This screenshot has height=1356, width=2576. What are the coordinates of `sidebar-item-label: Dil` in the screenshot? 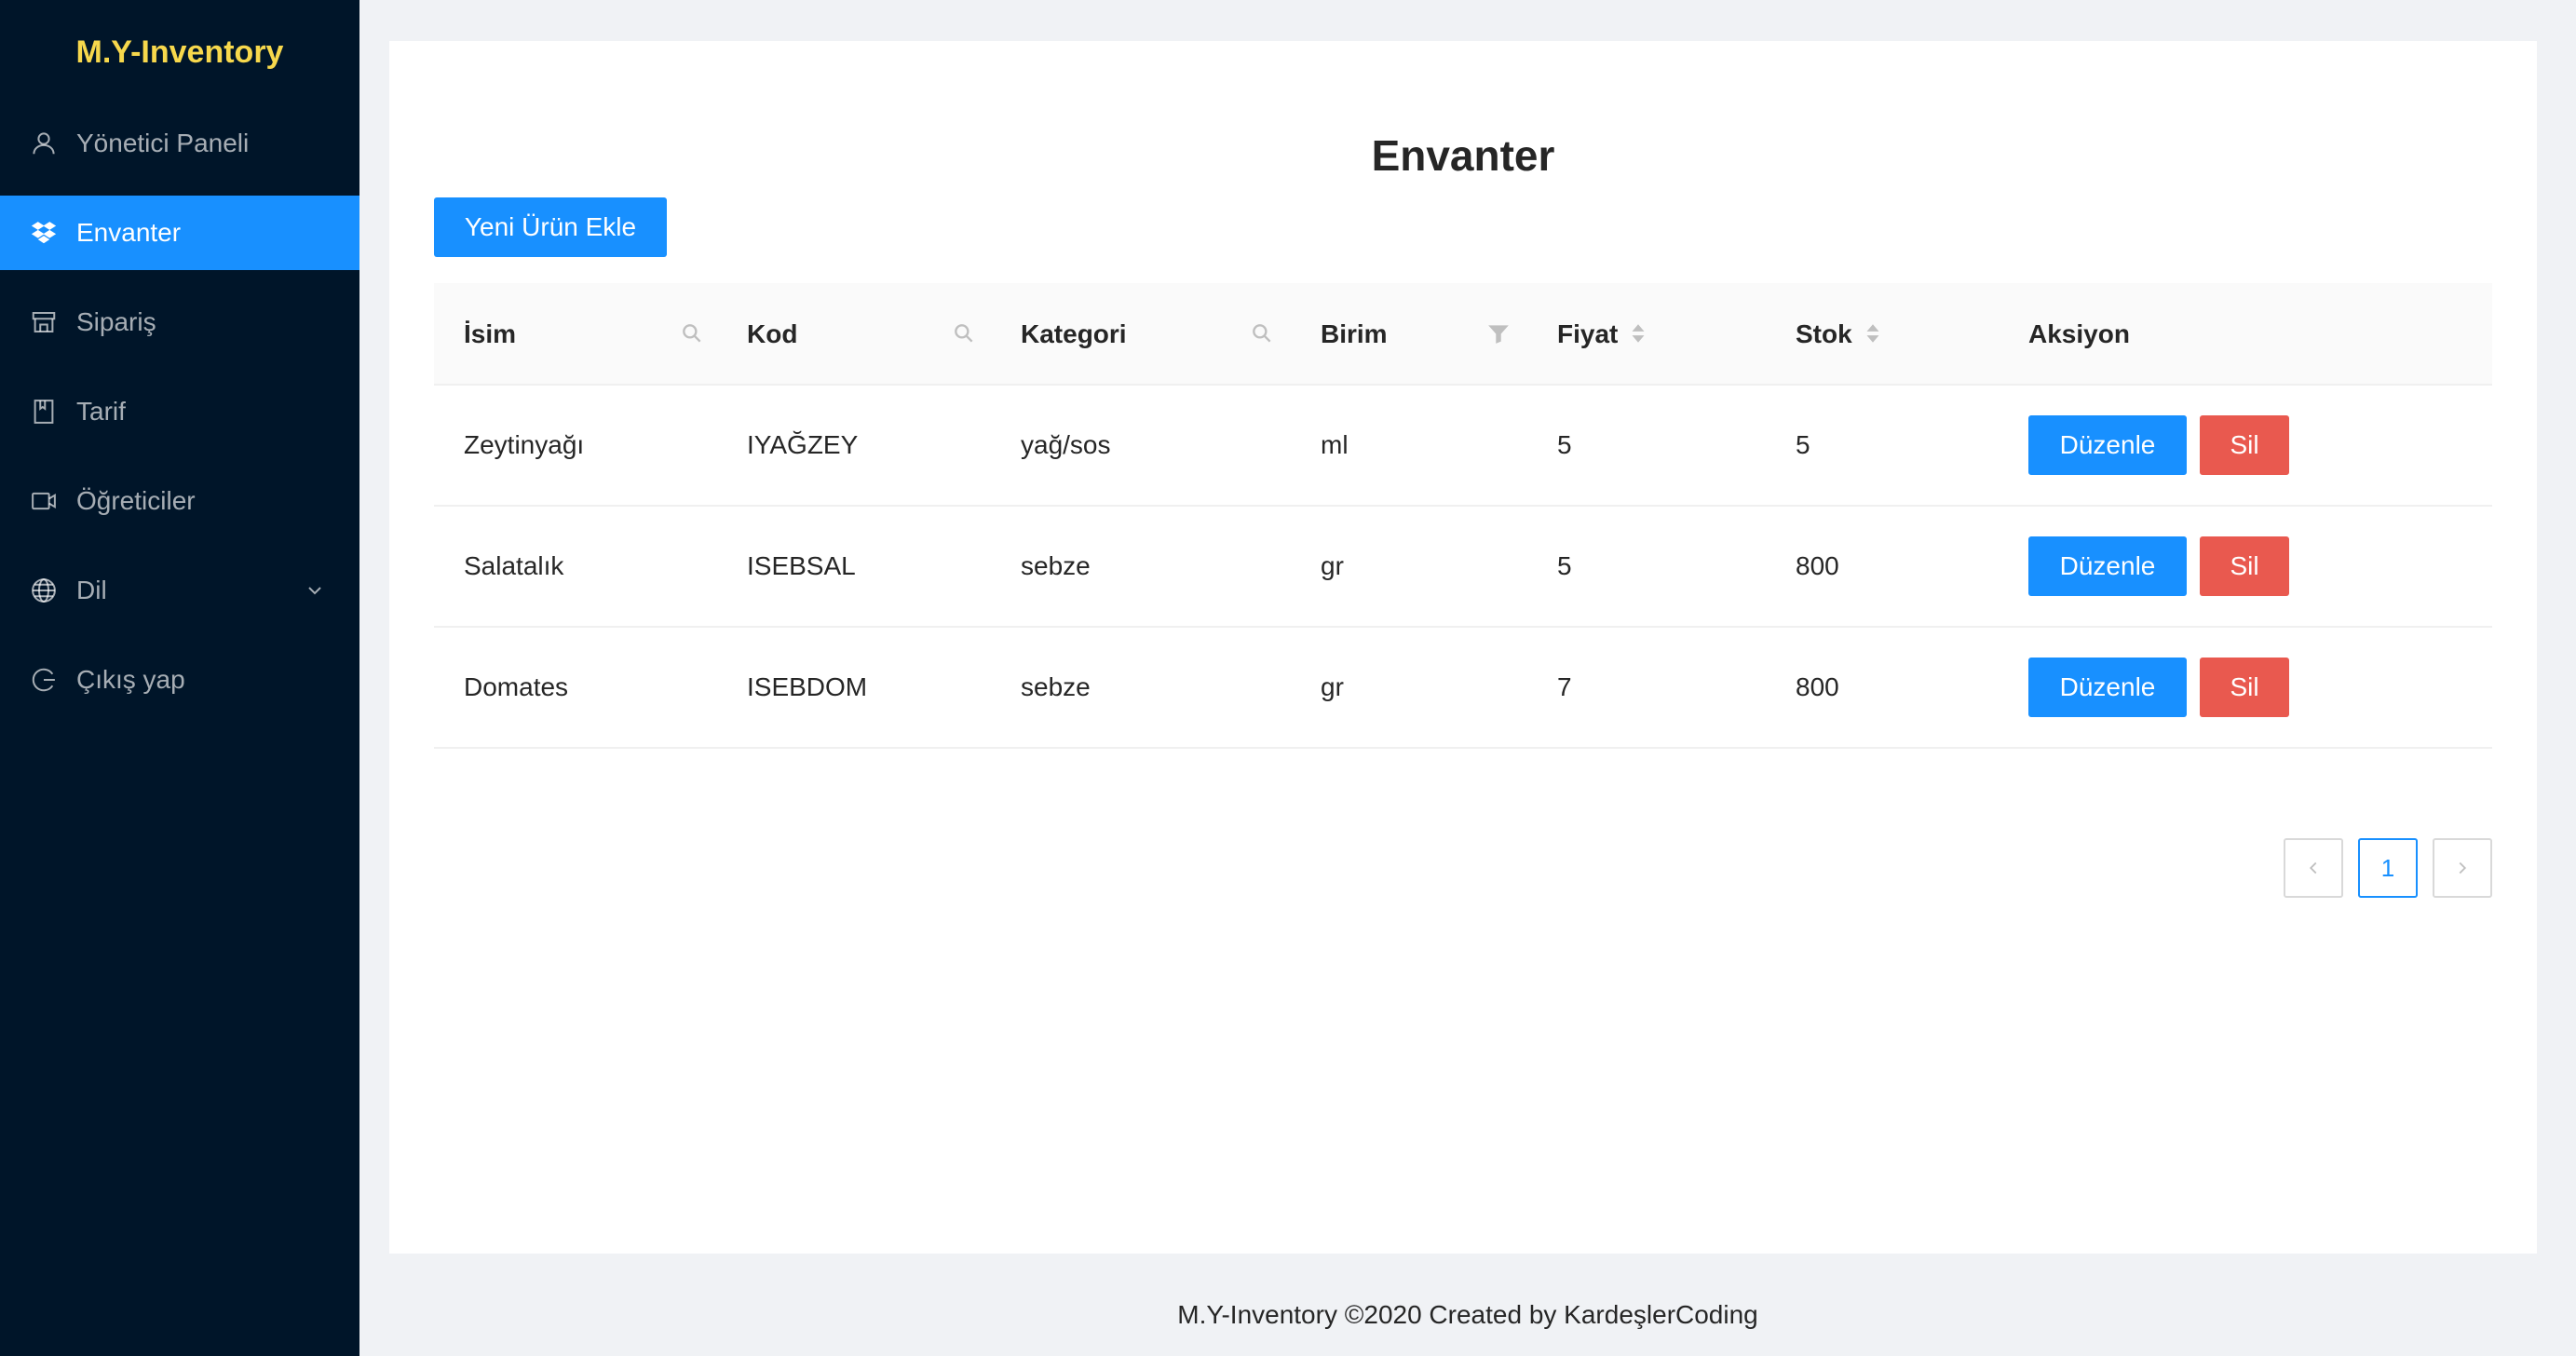 It's located at (91, 590).